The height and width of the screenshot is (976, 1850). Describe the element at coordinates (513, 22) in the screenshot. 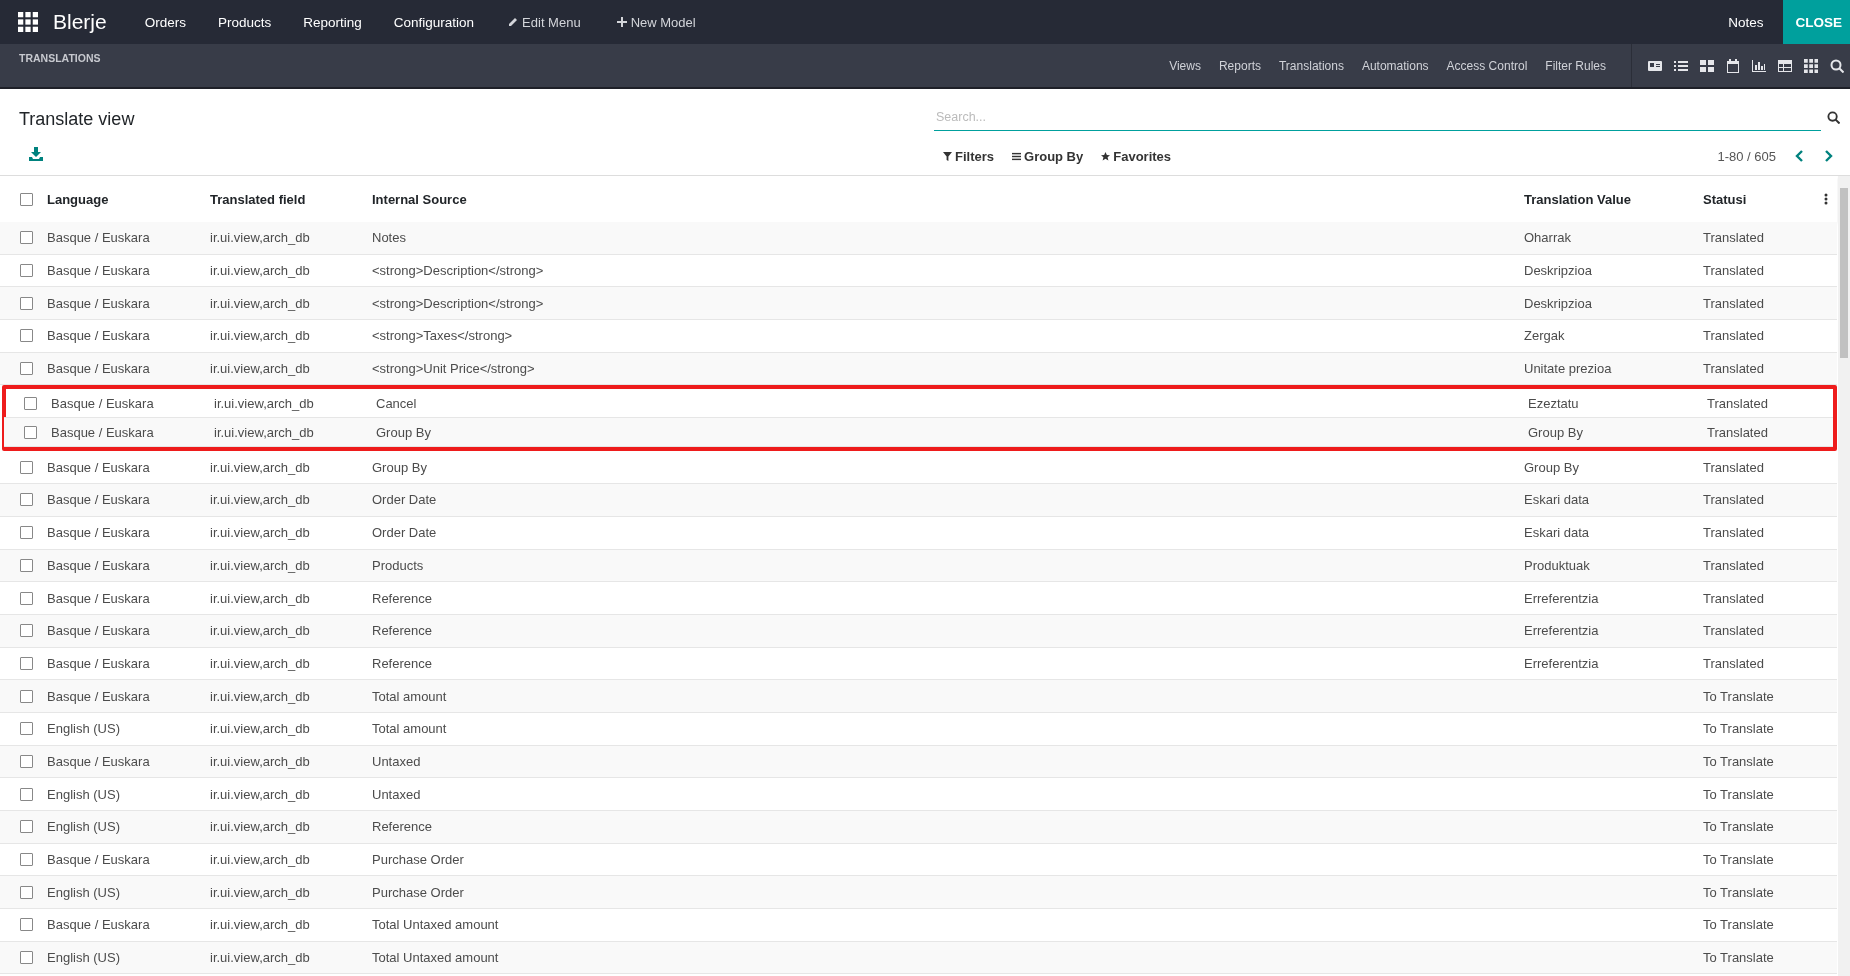

I see `pencil-icon` at that location.